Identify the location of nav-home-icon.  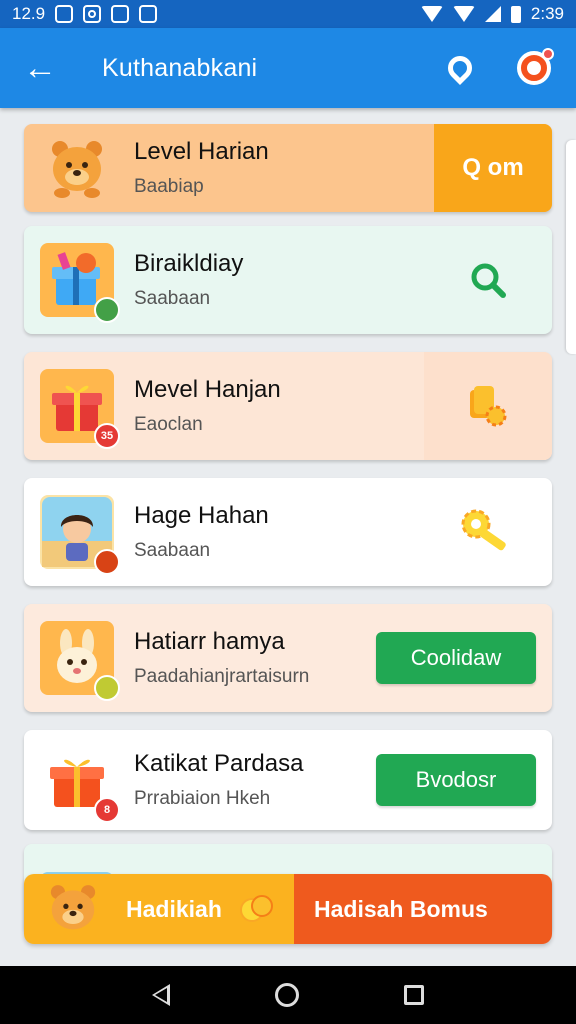
(286, 995).